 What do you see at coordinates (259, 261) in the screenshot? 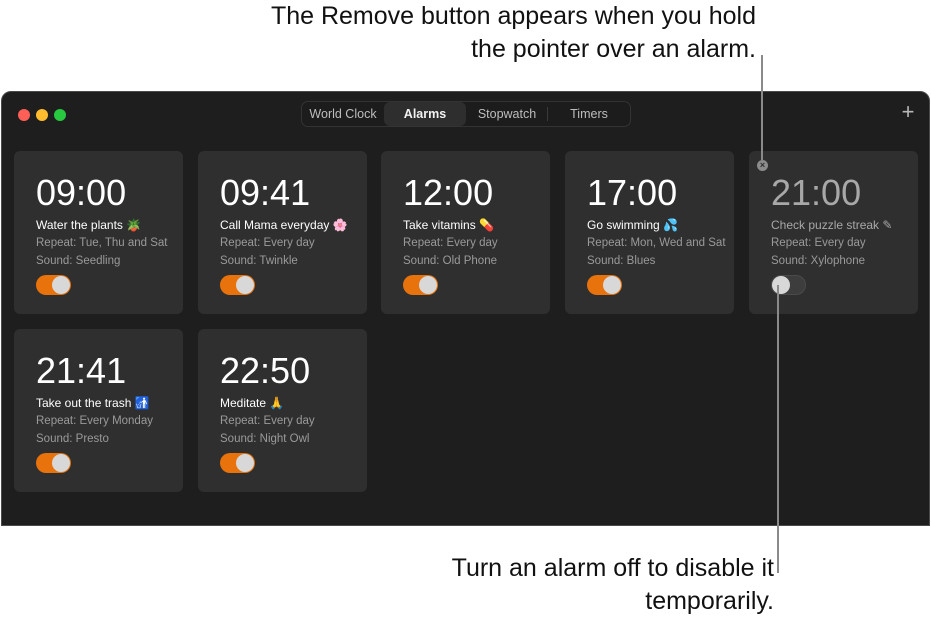
I see `alarm-sound: Sound: Twinkle` at bounding box center [259, 261].